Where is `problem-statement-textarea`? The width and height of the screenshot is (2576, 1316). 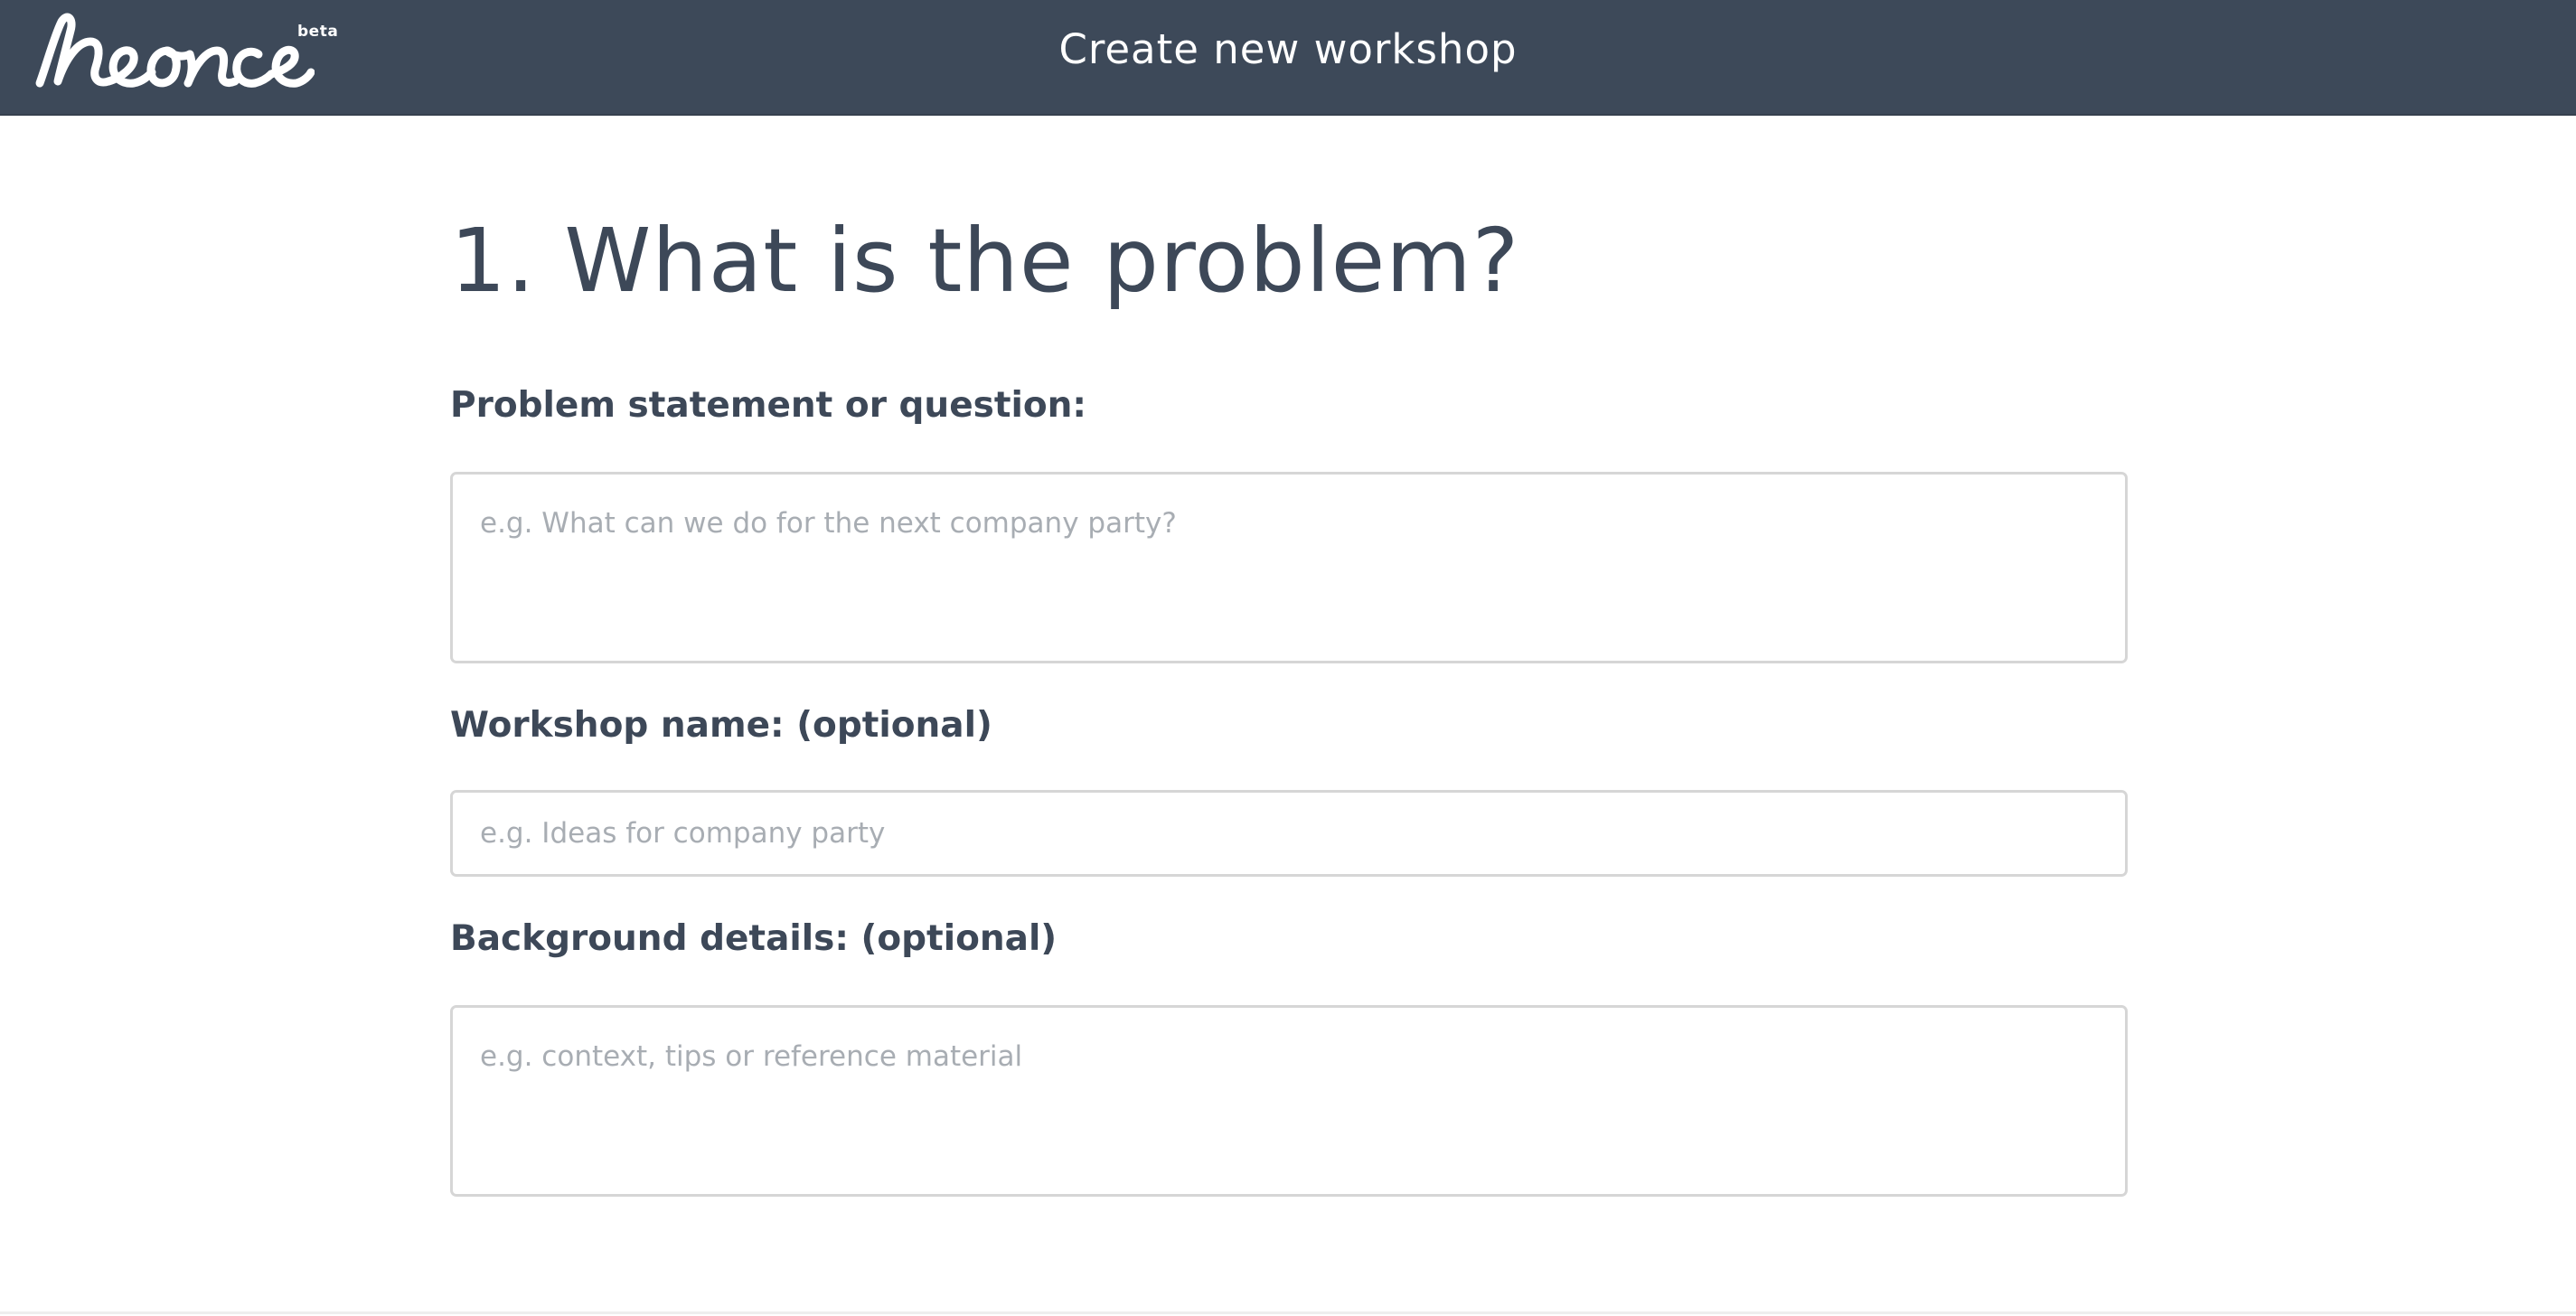
problem-statement-textarea is located at coordinates (1289, 567).